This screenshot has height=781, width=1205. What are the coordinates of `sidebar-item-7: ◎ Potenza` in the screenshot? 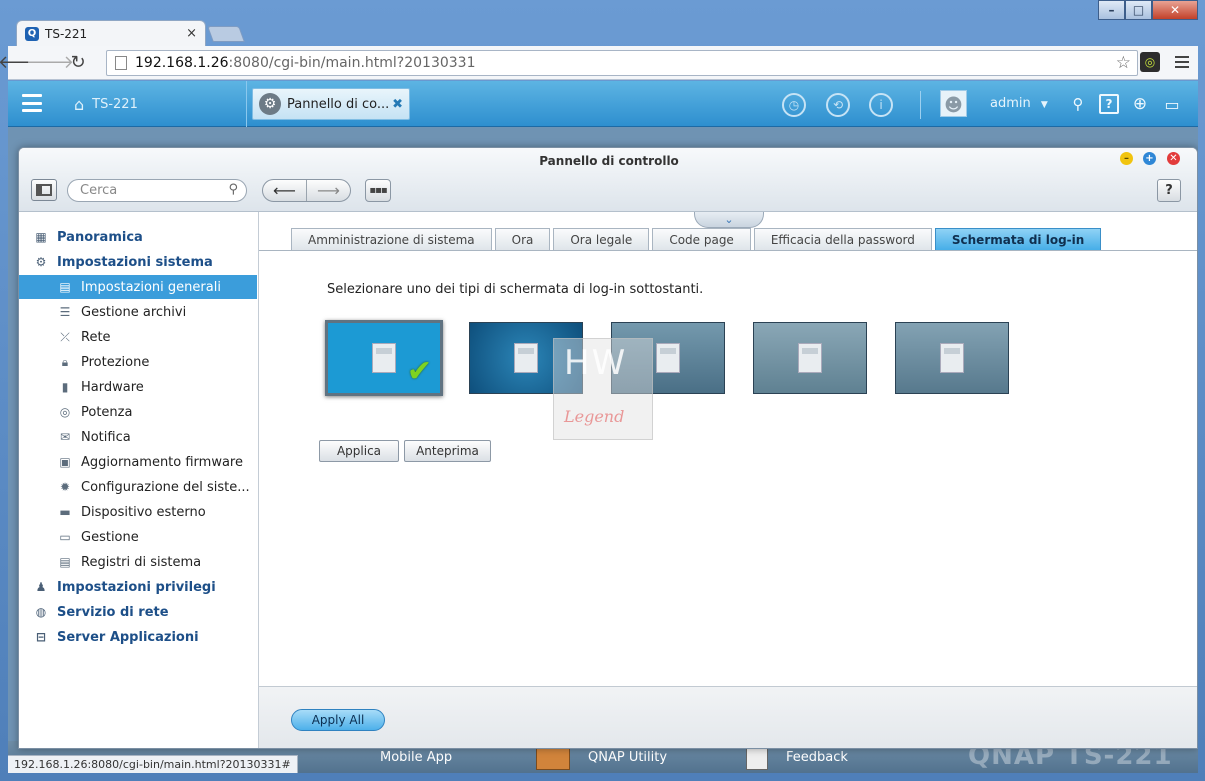 It's located at (138, 412).